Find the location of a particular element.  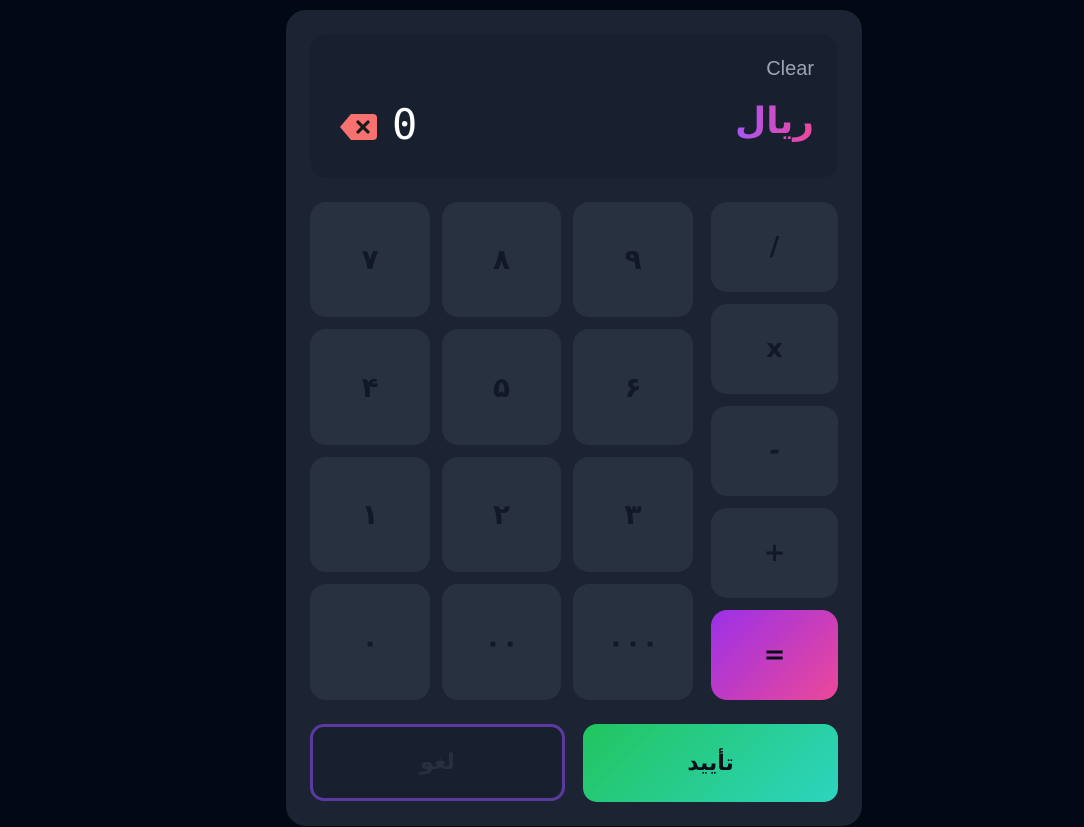

add-button: + is located at coordinates (774, 553).